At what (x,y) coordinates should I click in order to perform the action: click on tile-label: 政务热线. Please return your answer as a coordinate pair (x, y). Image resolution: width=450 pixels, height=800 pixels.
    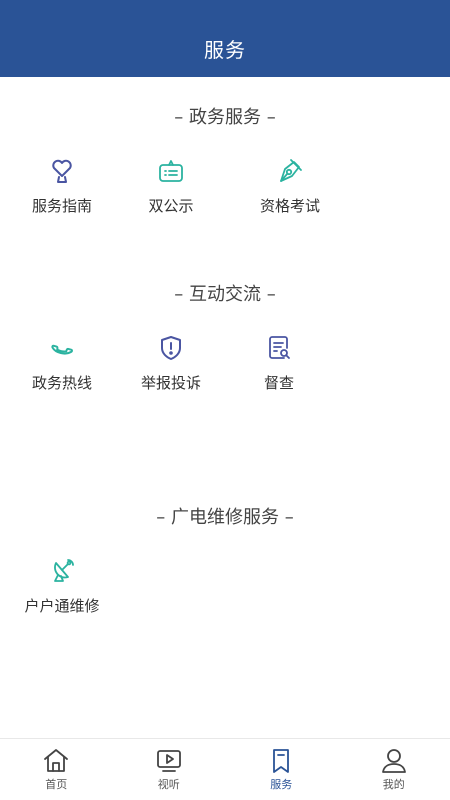
    Looking at the image, I should click on (61, 383).